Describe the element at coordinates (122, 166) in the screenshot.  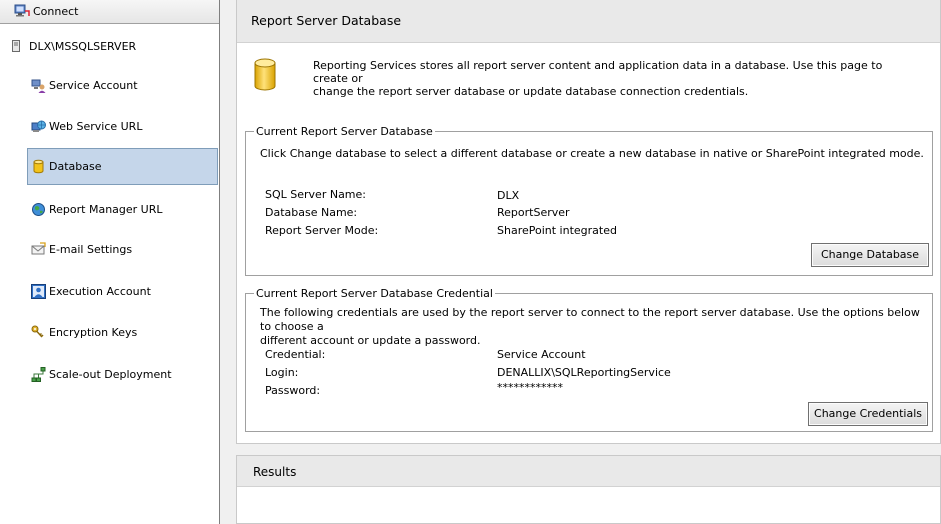
I see `sidebar-item-database: Database` at that location.